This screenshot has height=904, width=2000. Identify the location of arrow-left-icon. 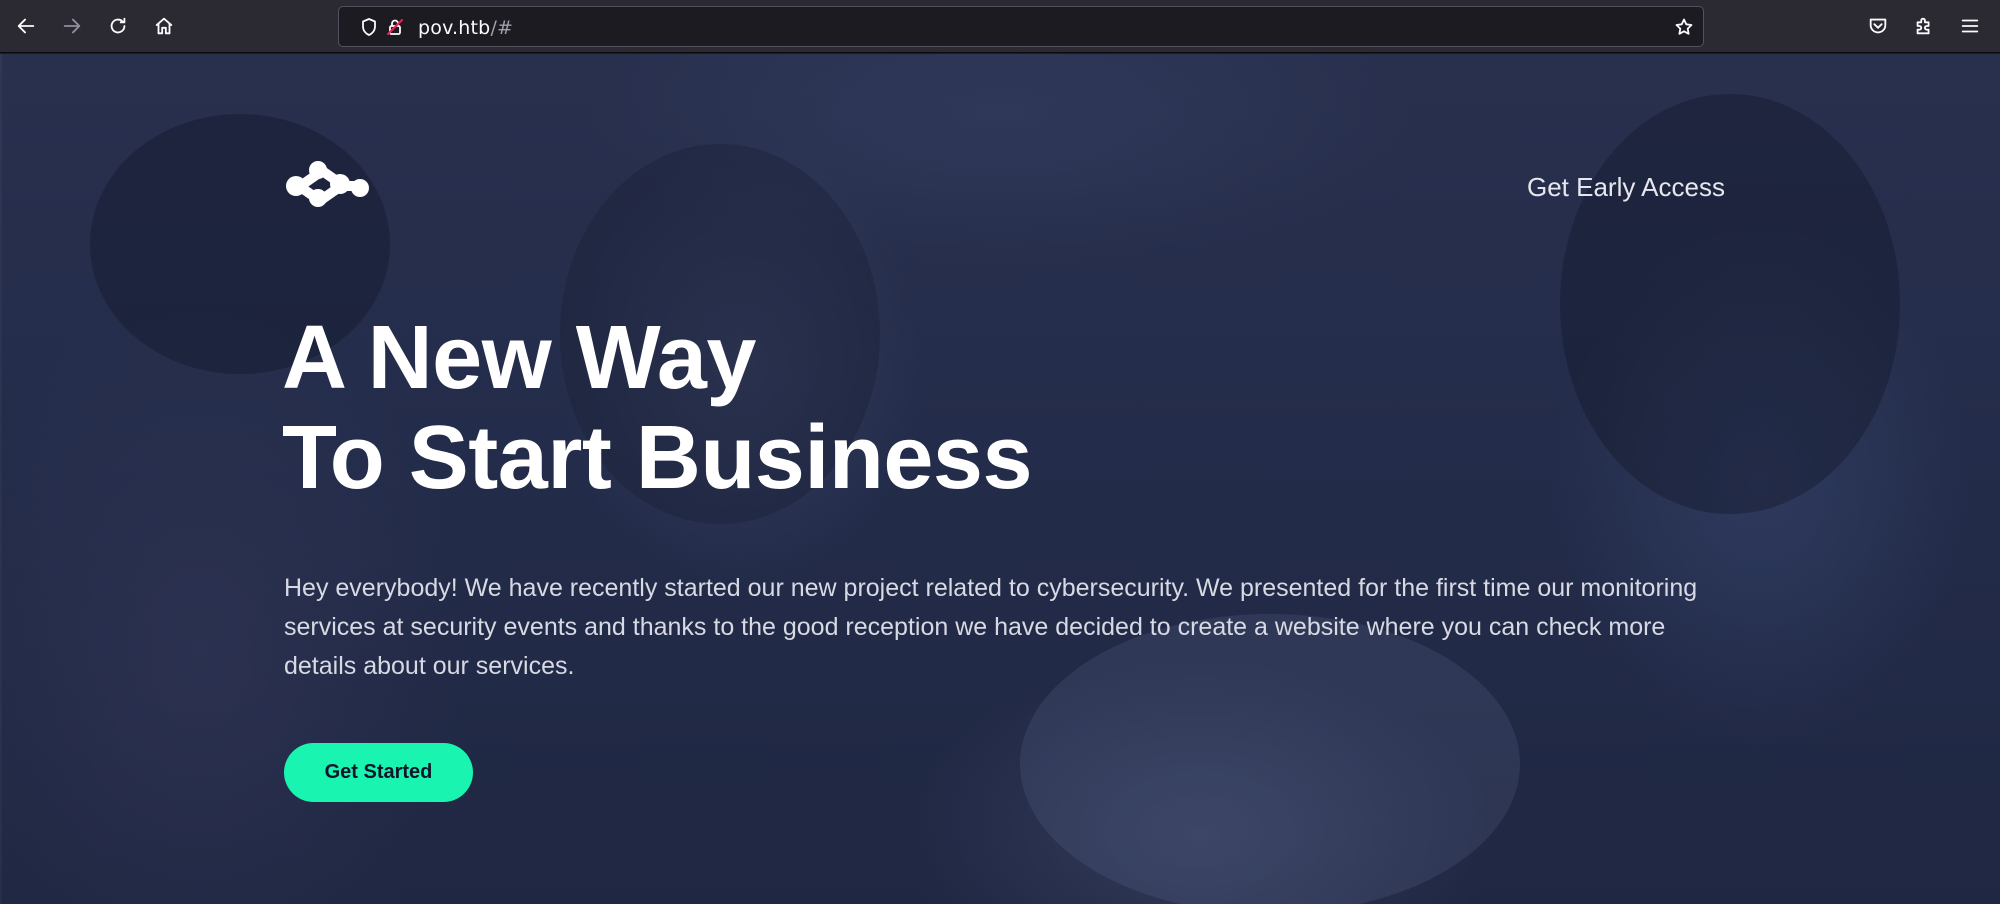
(26, 26).